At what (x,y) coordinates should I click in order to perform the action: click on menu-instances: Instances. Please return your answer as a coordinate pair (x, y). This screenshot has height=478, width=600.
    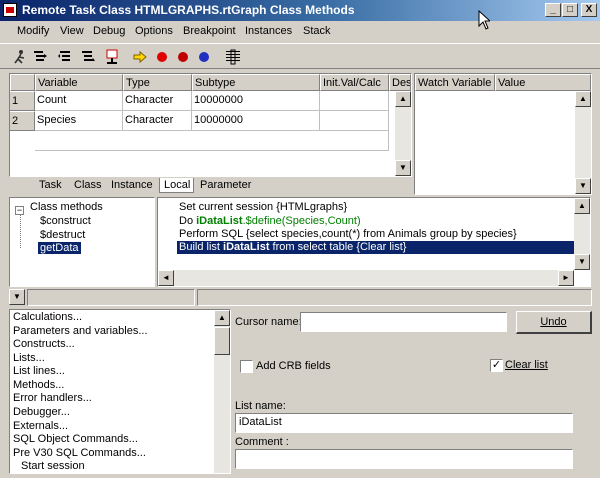
    Looking at the image, I should click on (268, 31).